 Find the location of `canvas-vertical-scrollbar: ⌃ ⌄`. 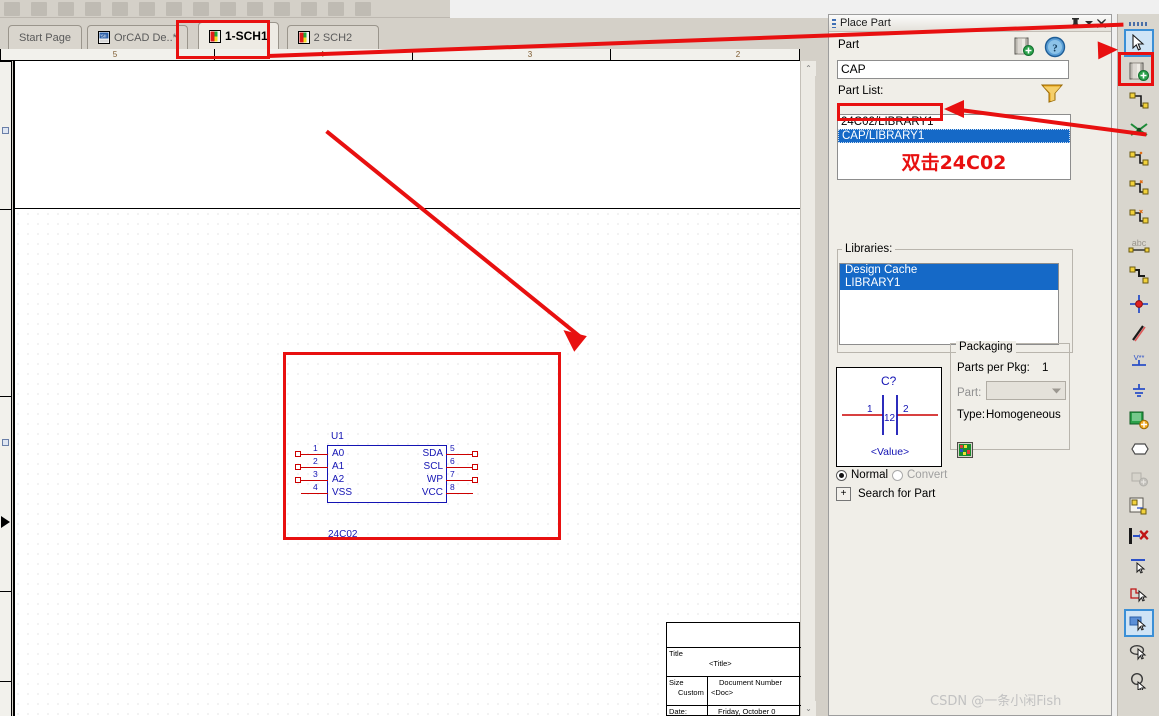

canvas-vertical-scrollbar: ⌃ ⌄ is located at coordinates (808, 388).